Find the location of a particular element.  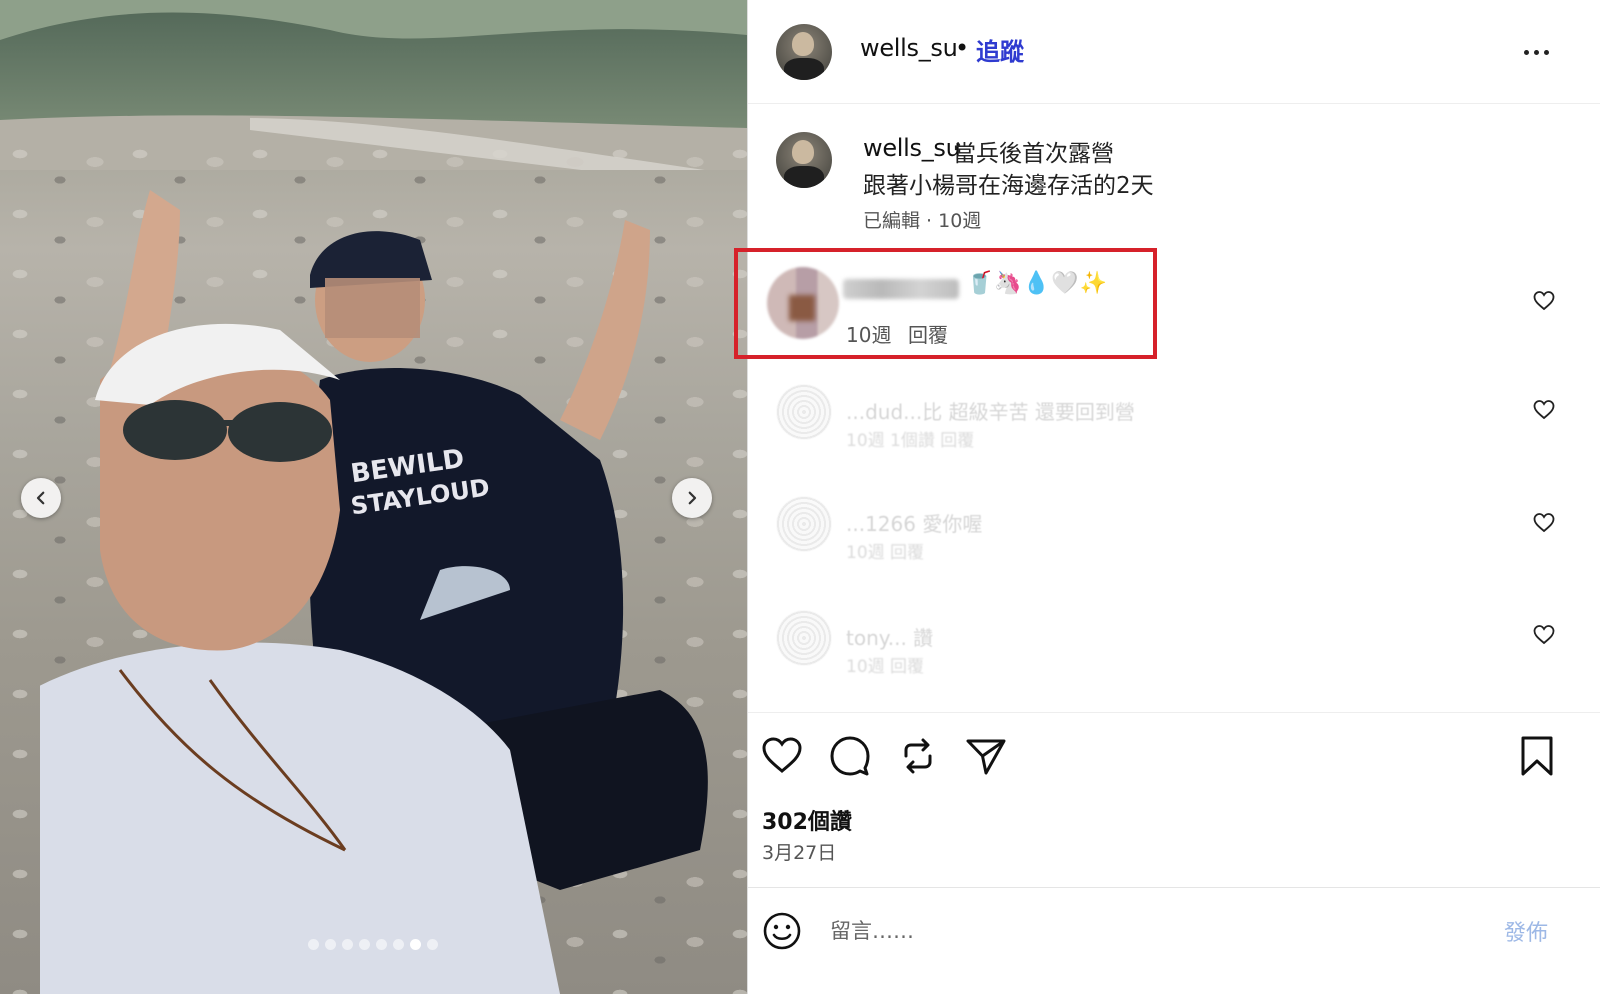

comment-item: 🥤🦄💧🤍✨ 10週 回覆 is located at coordinates (1167, 303).